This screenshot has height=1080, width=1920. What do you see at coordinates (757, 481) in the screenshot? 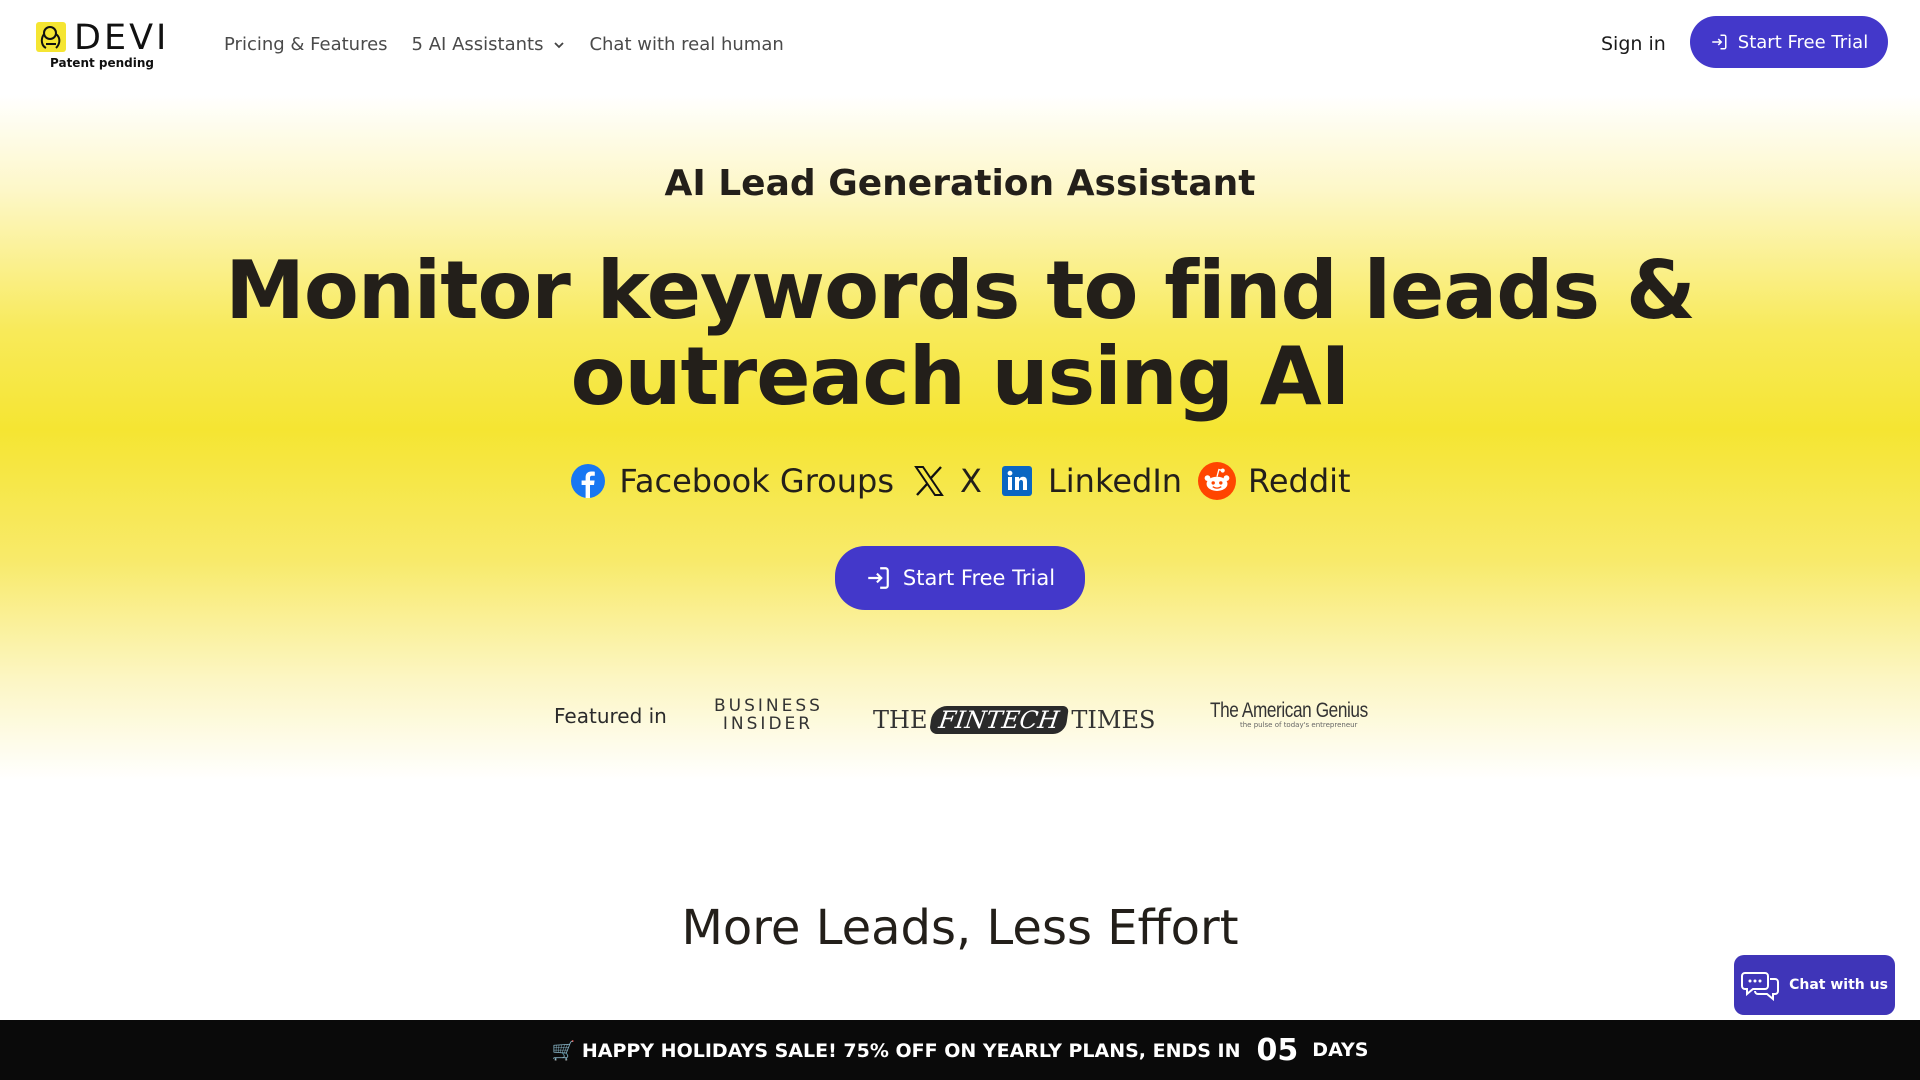
I see `platform-facebook-label: Facebook Groups` at bounding box center [757, 481].